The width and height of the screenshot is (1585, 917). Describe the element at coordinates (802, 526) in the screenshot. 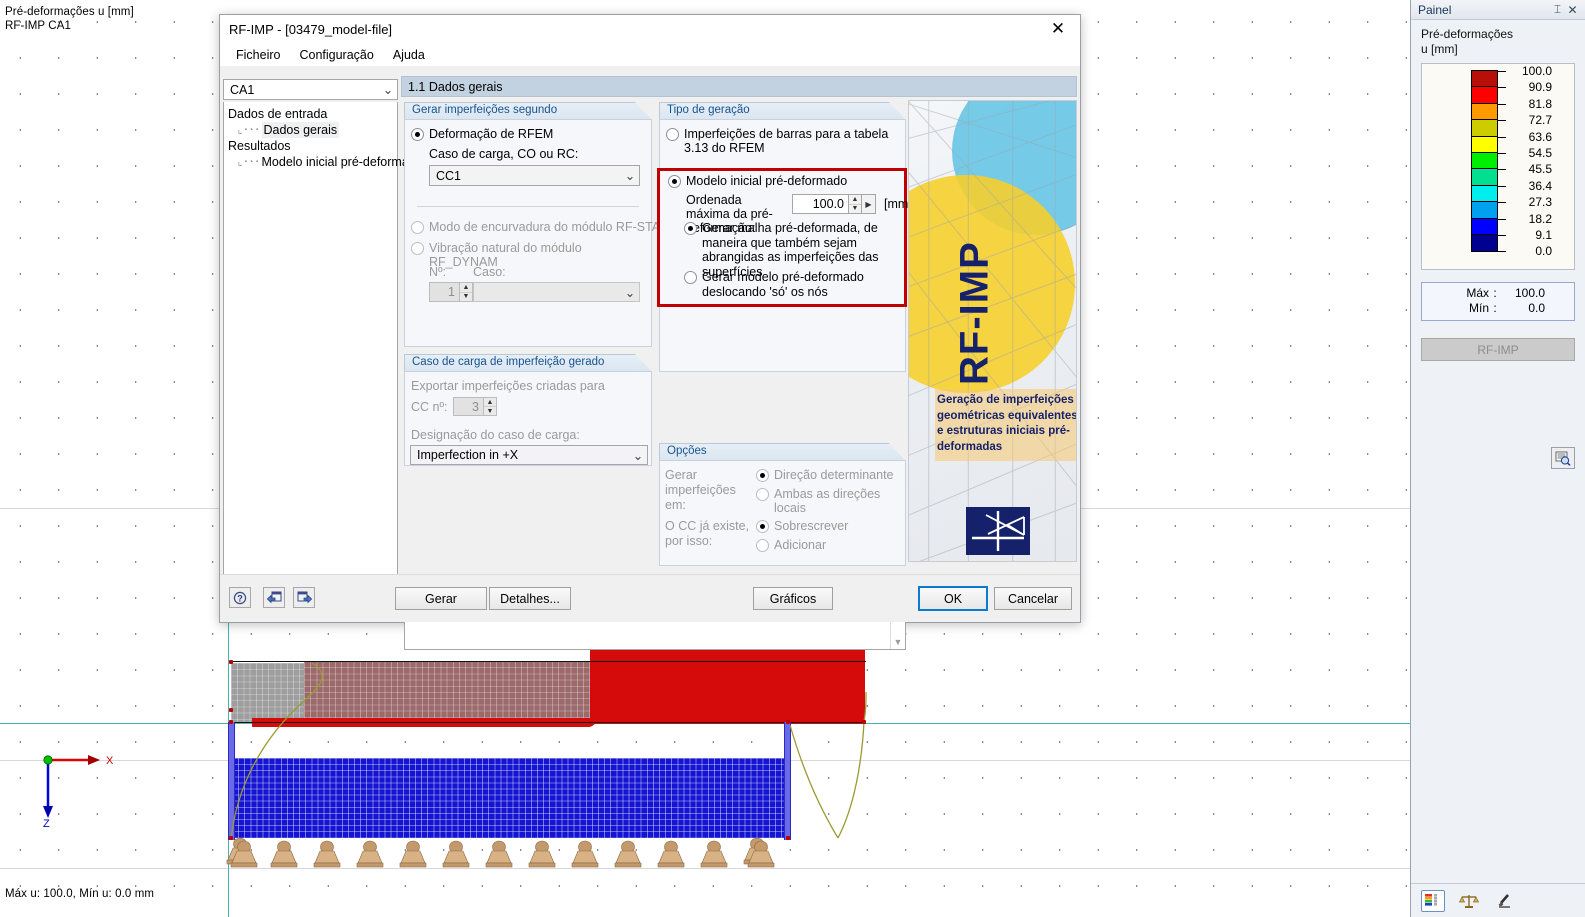

I see `radio-overwrite: Sobrescrever` at that location.